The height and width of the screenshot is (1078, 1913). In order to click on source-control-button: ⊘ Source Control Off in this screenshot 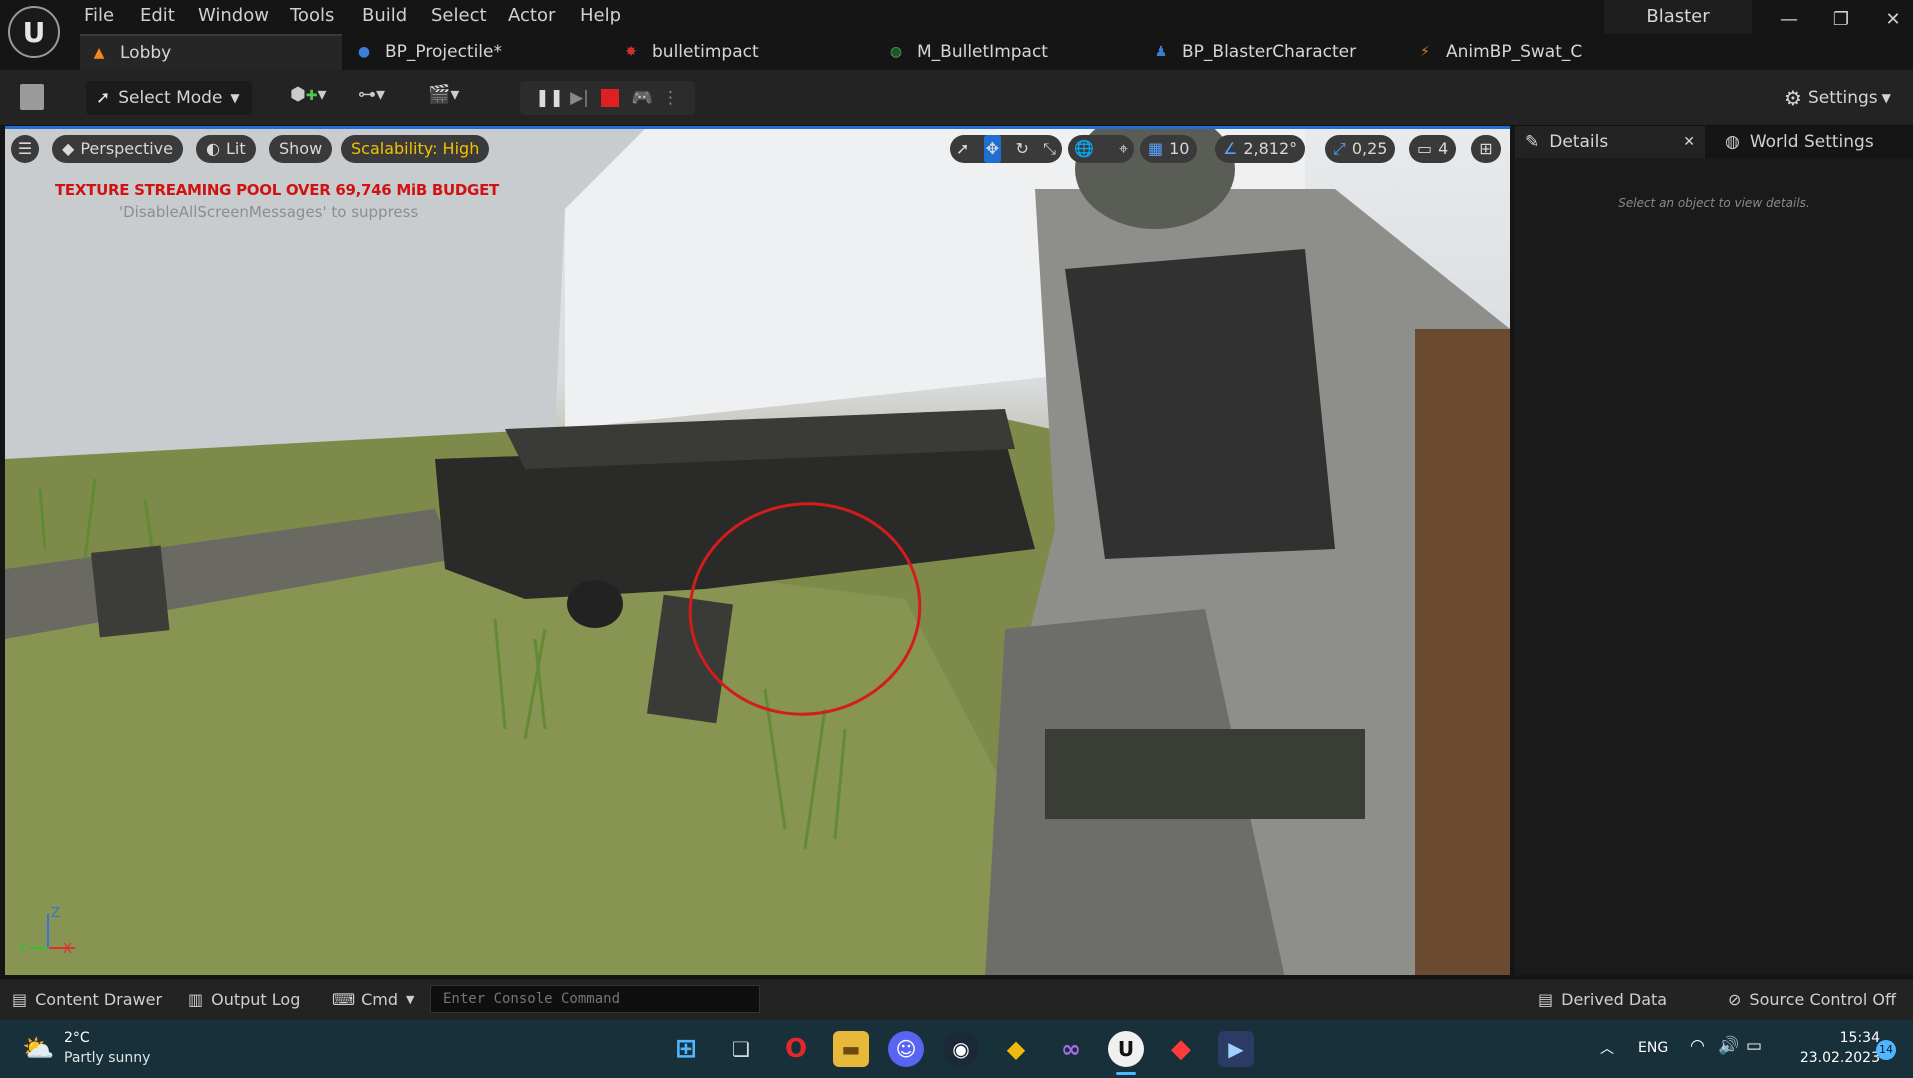, I will do `click(1812, 1000)`.